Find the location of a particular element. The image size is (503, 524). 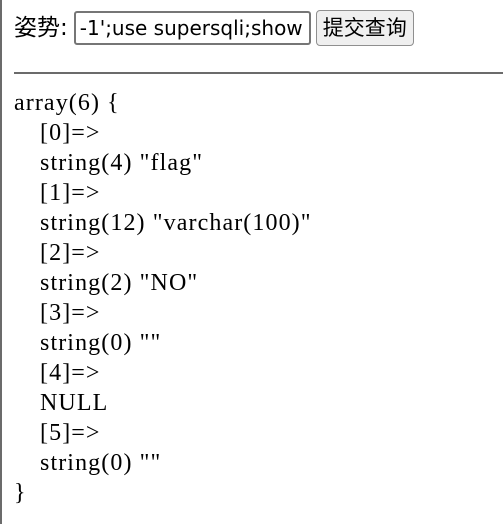

dump-item-key: [0]=> is located at coordinates (70, 133).